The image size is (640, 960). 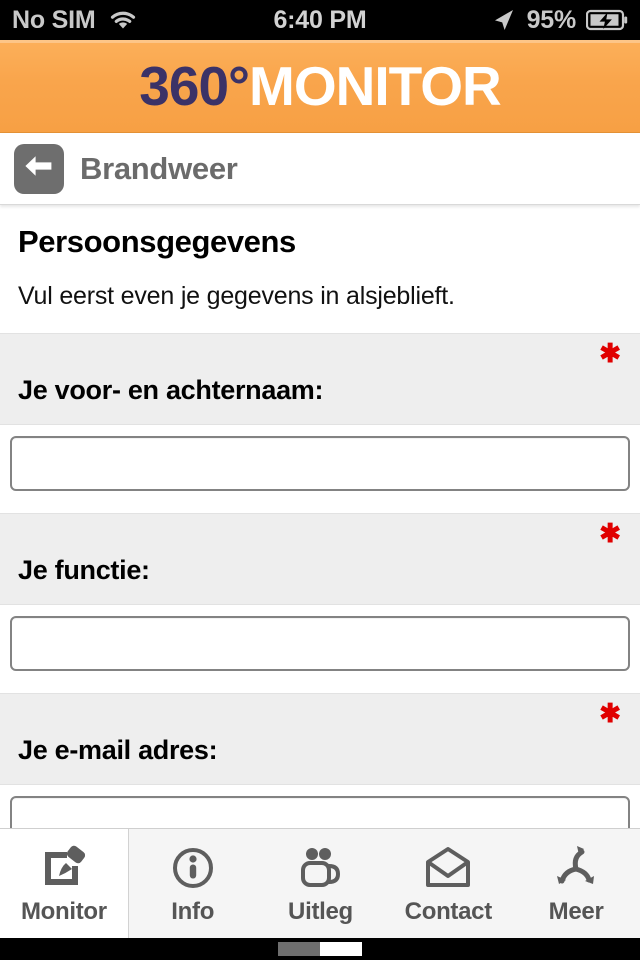 I want to click on brand-title: 360°MONITOR, so click(x=320, y=86).